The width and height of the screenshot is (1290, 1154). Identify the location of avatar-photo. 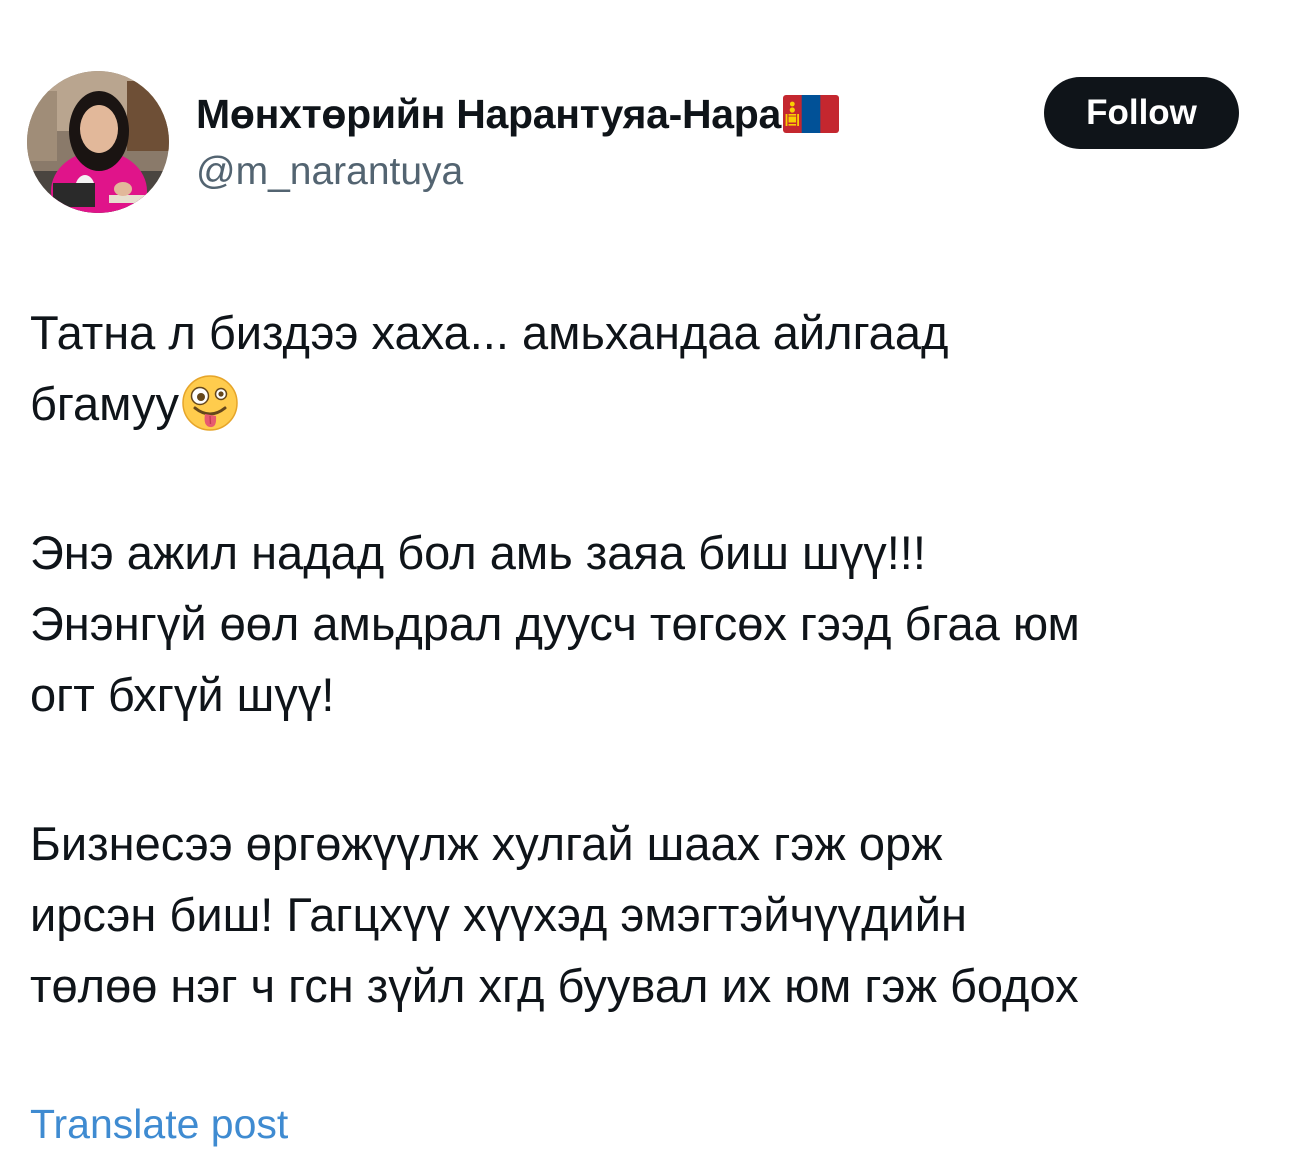
(98, 142).